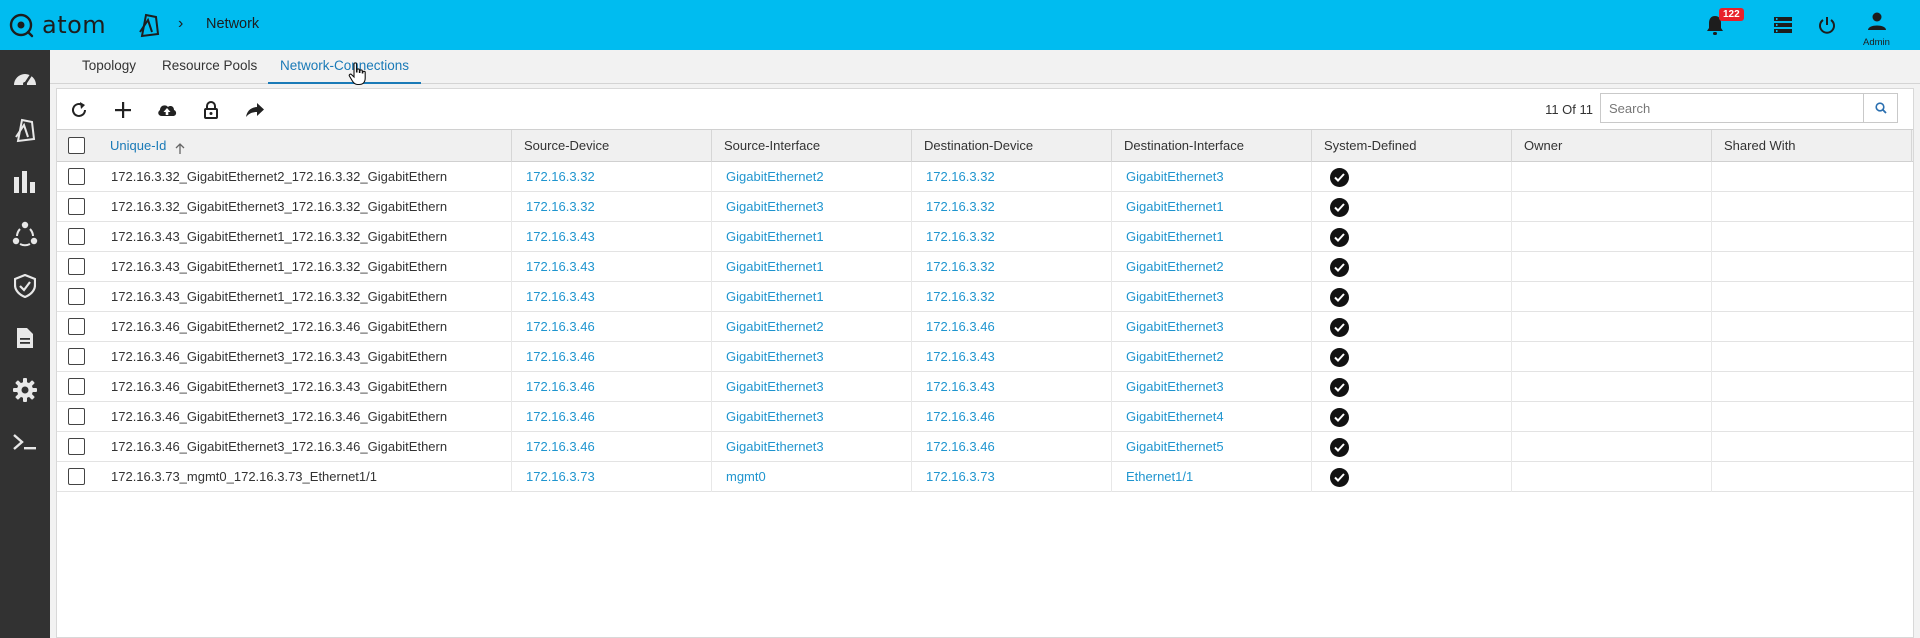 The width and height of the screenshot is (1920, 638). Describe the element at coordinates (57, 25) in the screenshot. I see `app-logo: atom` at that location.